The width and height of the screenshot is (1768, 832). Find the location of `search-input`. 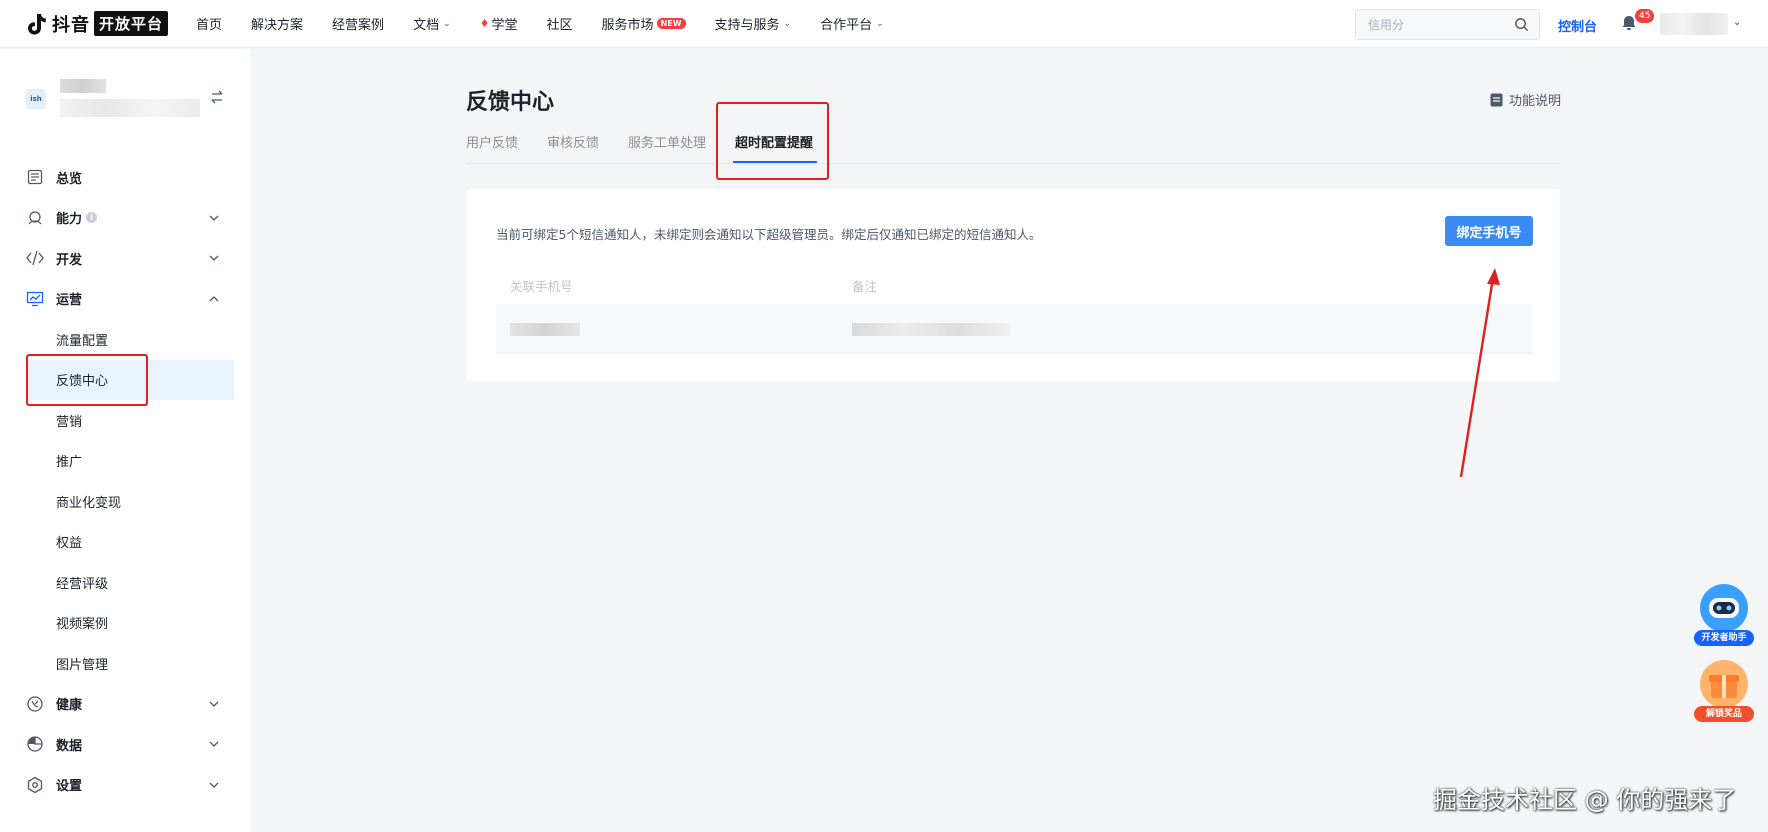

search-input is located at coordinates (1438, 24).